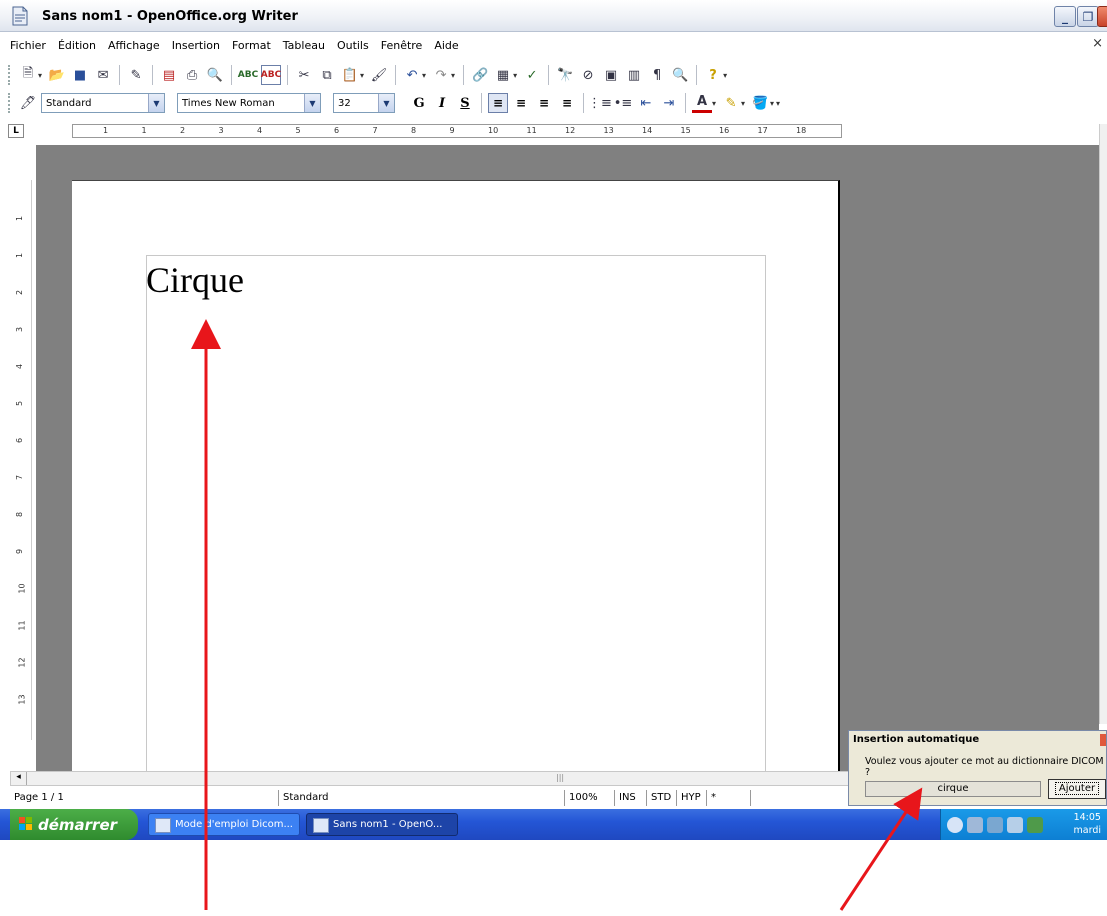 The height and width of the screenshot is (916, 1107). What do you see at coordinates (669, 103) in the screenshot?
I see `increase-indent-icon: ⇥` at bounding box center [669, 103].